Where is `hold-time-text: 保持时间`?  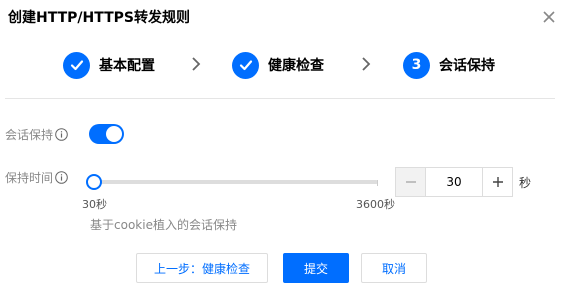 hold-time-text: 保持时间 is located at coordinates (29, 178).